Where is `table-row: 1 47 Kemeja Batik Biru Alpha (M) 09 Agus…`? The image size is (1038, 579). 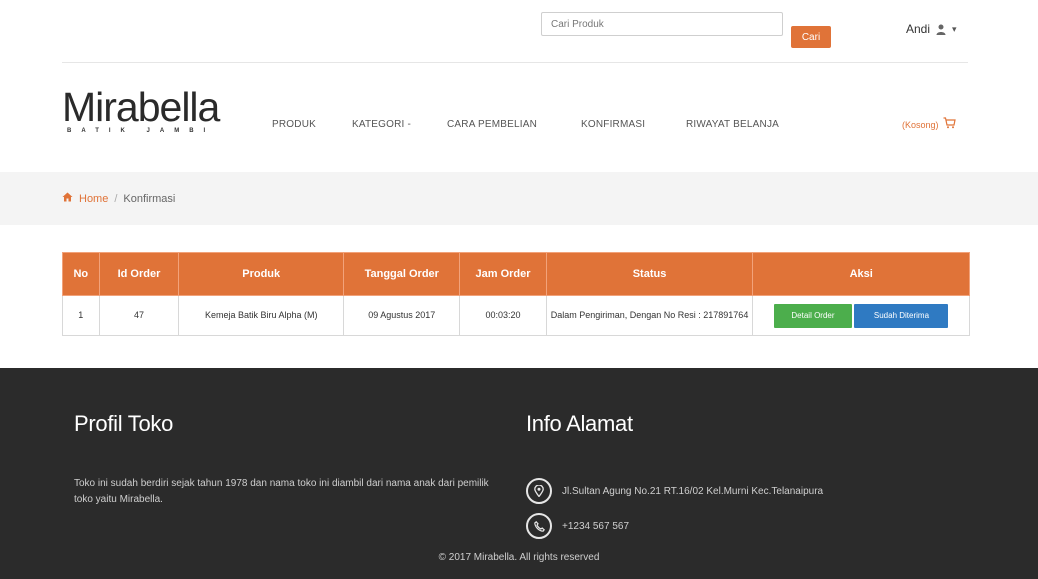
table-row: 1 47 Kemeja Batik Biru Alpha (M) 09 Agus… is located at coordinates (516, 315).